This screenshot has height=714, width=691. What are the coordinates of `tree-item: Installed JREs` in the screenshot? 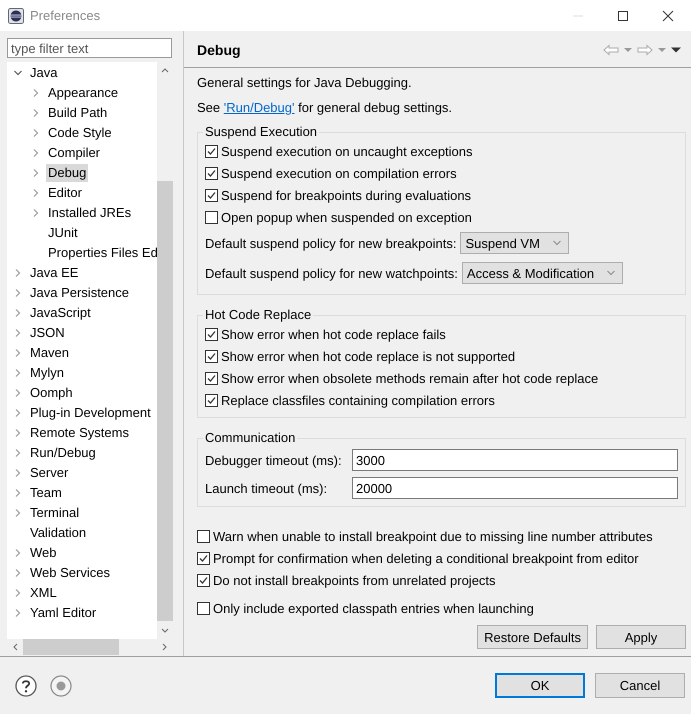 It's located at (90, 213).